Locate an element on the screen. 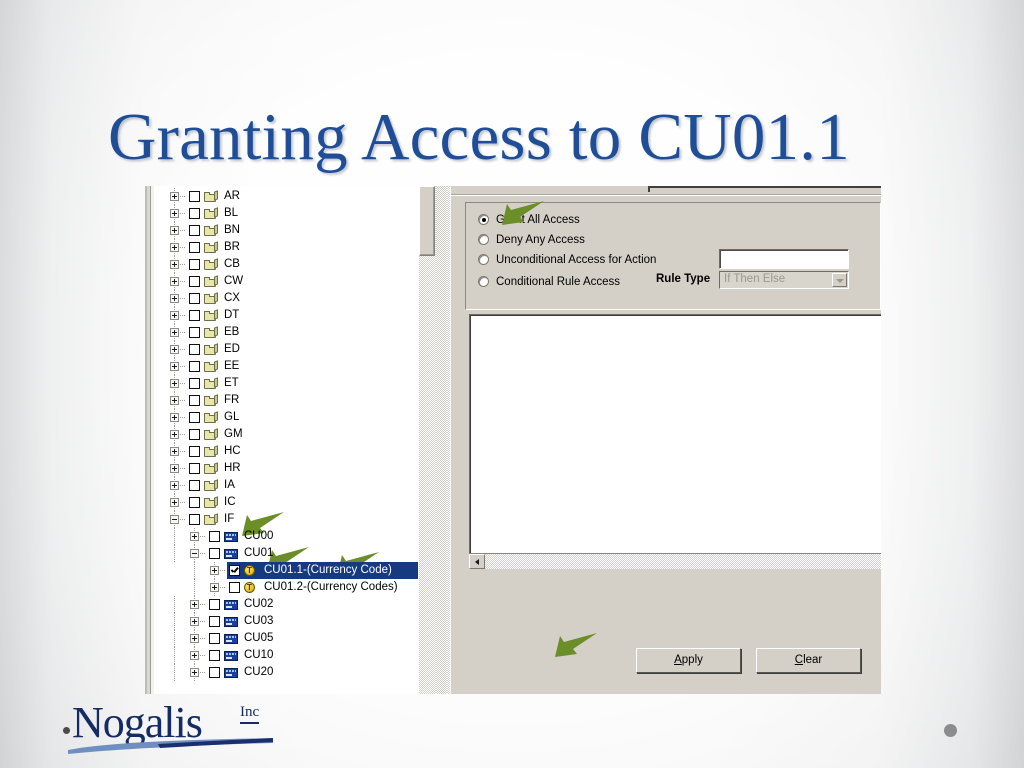 The width and height of the screenshot is (1024, 768). tree-item: GM is located at coordinates (297, 434).